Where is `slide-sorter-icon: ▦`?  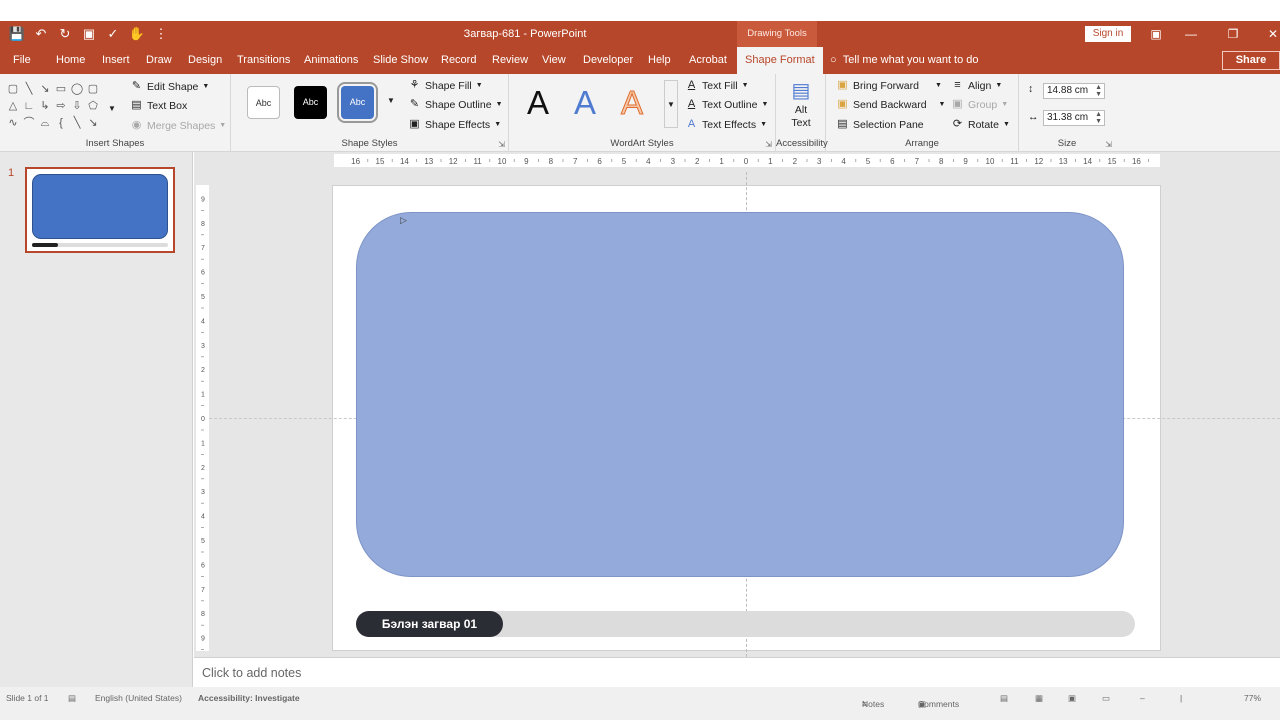 slide-sorter-icon: ▦ is located at coordinates (1039, 698).